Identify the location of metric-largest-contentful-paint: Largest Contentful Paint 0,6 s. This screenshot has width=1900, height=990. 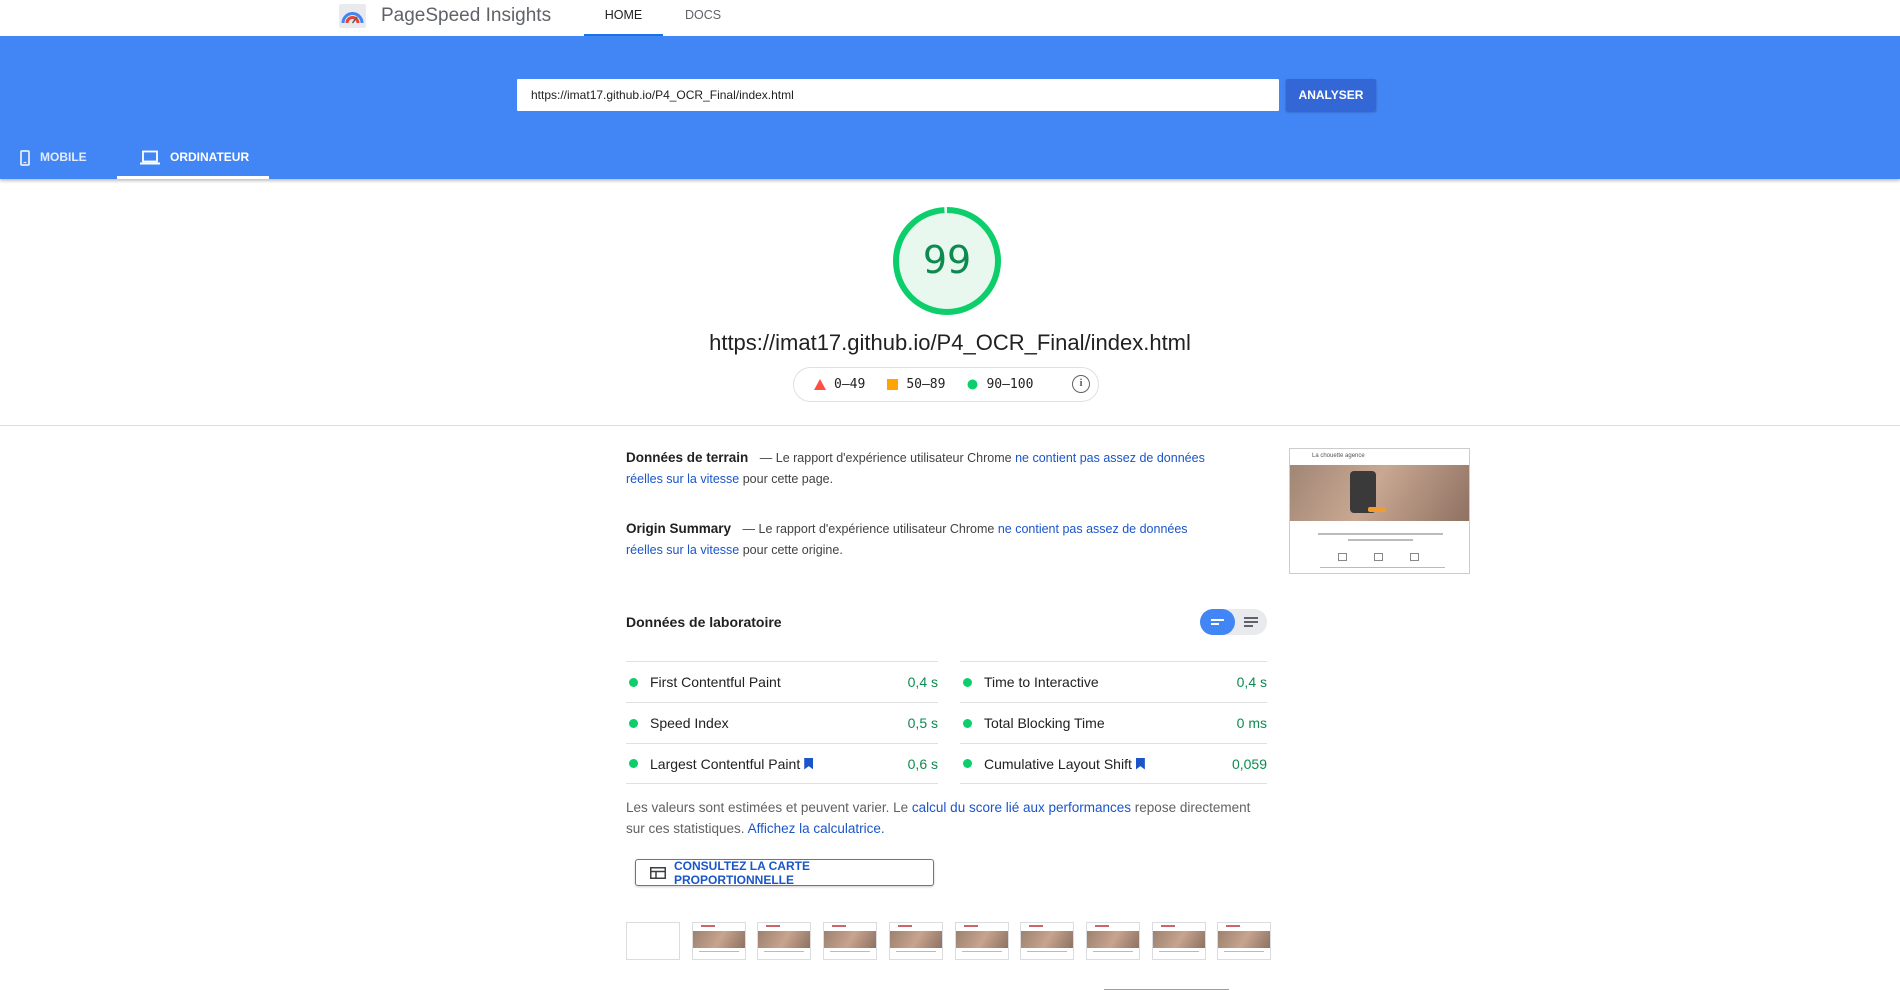
(782, 763).